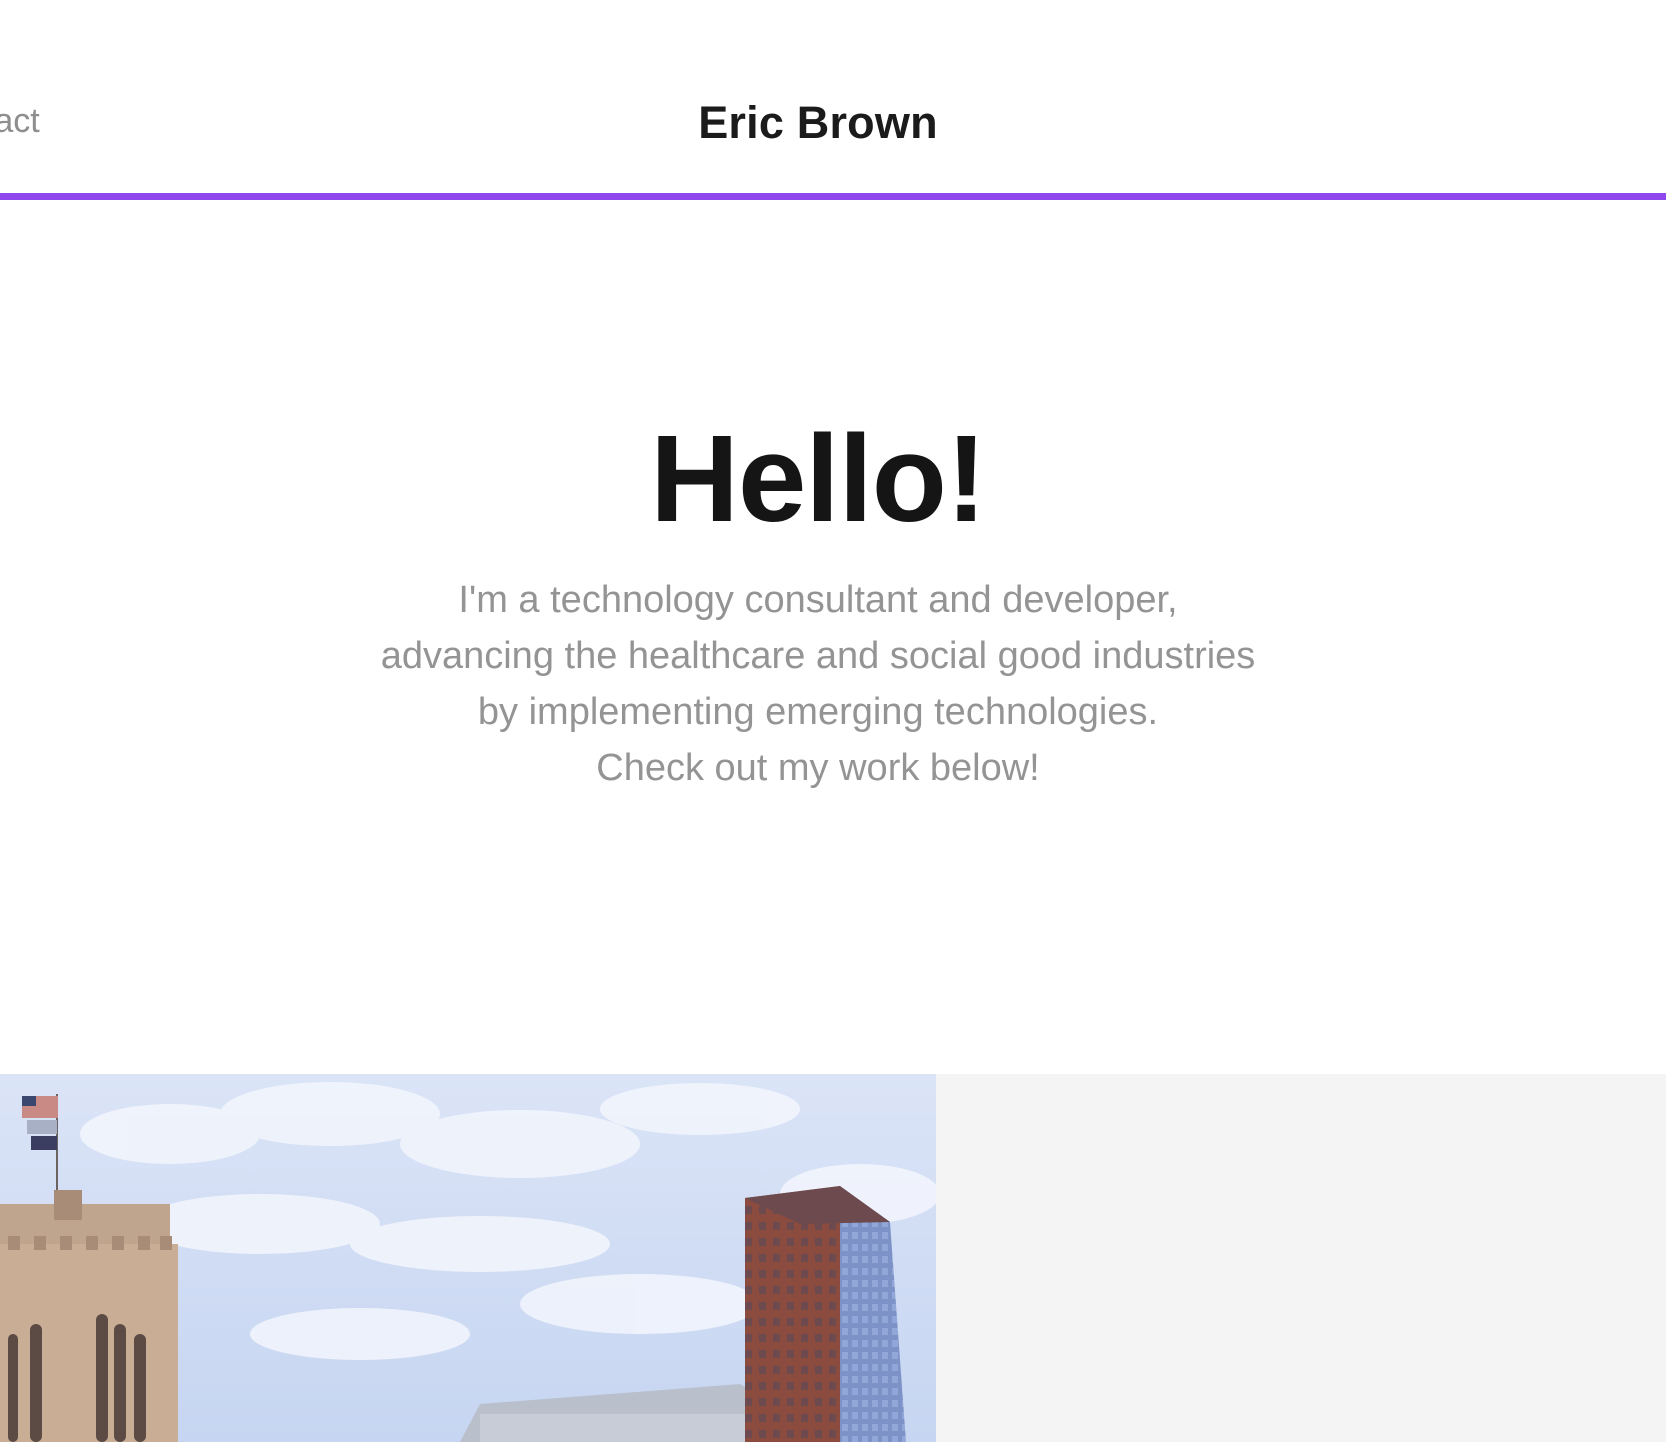 This screenshot has width=1666, height=1442. Describe the element at coordinates (833, 96) in the screenshot. I see `site-header: ntact Eric Brown` at that location.